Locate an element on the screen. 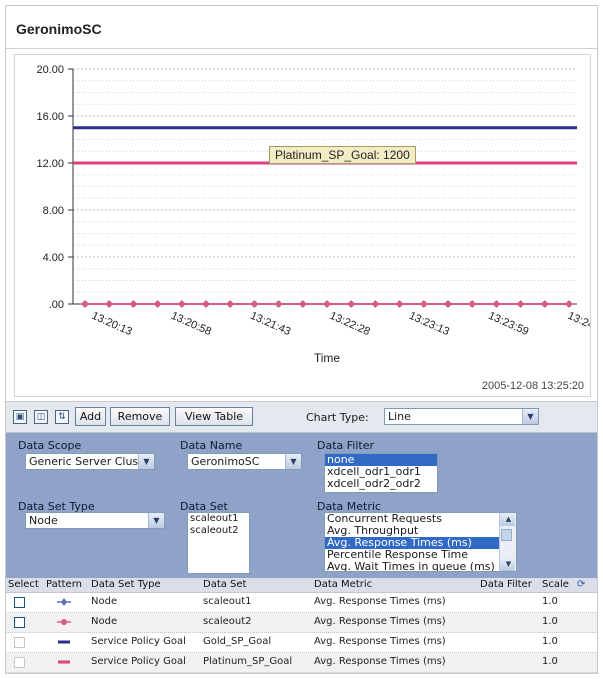 The image size is (603, 679). chart-type-label: Chart Type: is located at coordinates (337, 417).